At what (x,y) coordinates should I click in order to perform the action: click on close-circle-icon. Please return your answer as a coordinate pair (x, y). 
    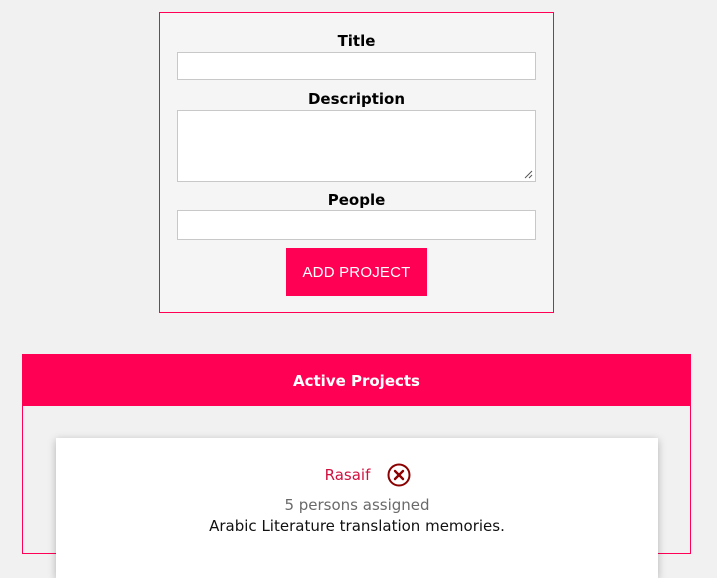
    Looking at the image, I should click on (399, 475).